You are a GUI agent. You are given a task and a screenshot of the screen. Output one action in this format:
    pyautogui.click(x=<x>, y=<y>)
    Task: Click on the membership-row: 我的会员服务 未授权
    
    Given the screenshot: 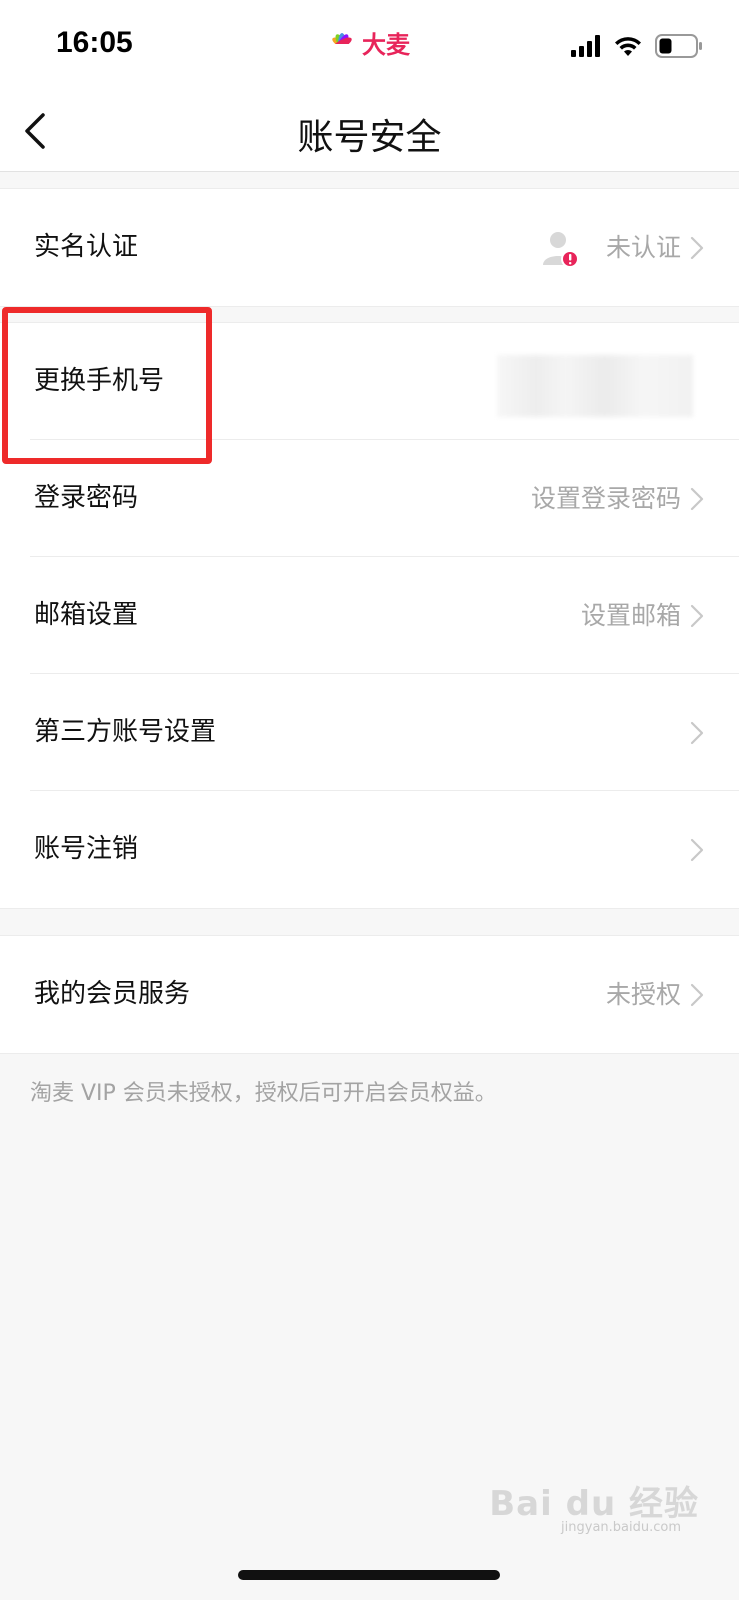 What is the action you would take?
    pyautogui.click(x=369, y=994)
    